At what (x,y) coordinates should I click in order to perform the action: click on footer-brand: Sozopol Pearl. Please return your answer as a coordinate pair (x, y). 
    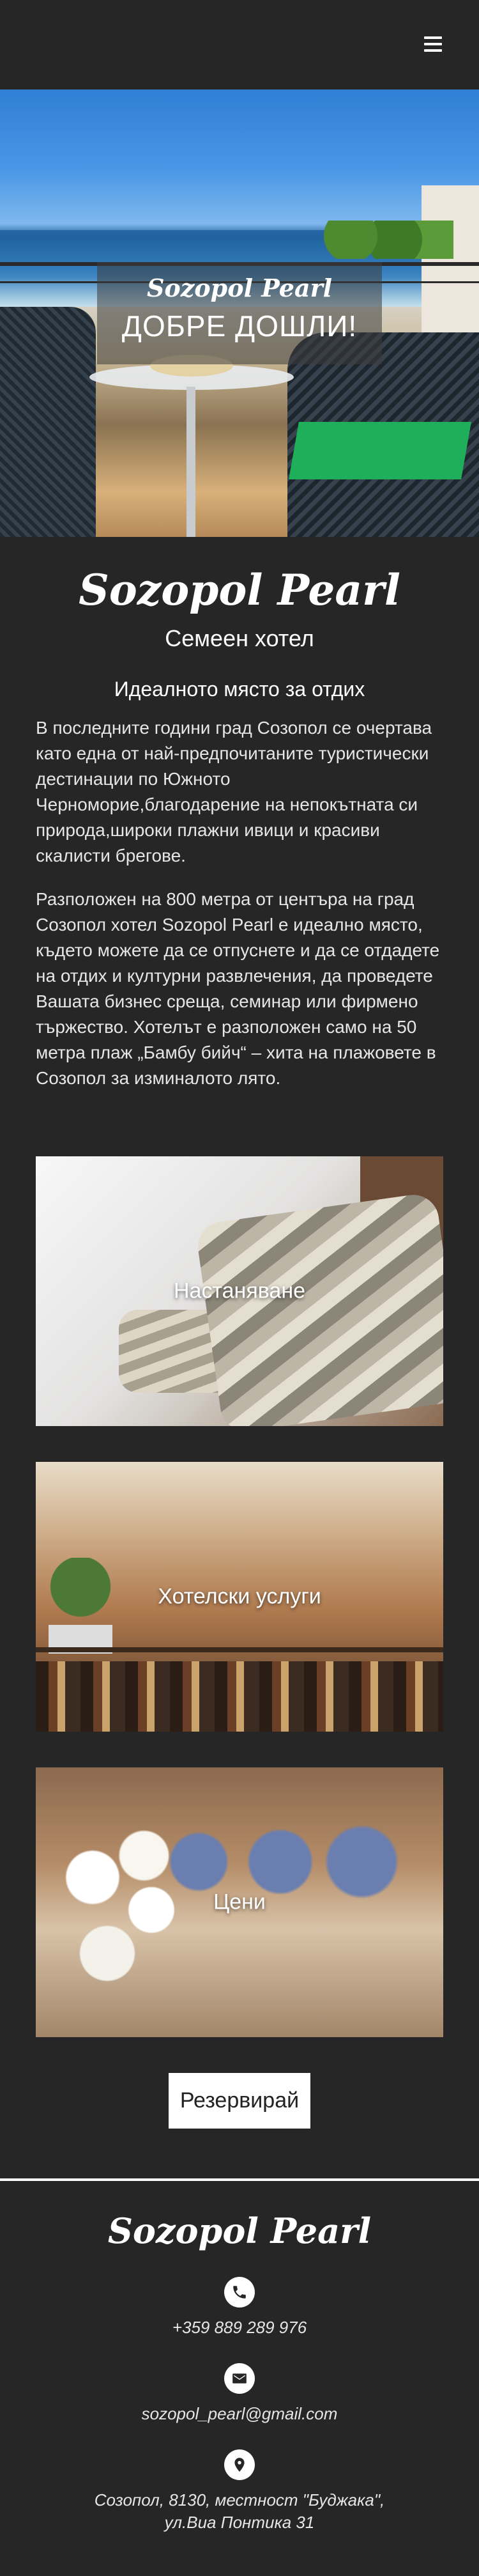
    Looking at the image, I should click on (240, 2230).